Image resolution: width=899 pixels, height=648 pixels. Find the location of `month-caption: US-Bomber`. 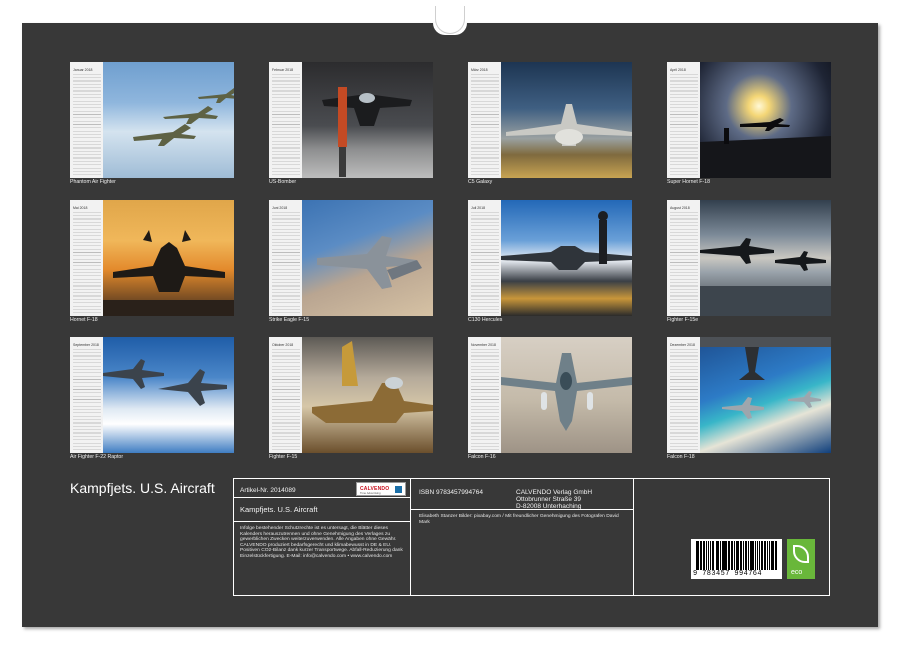

month-caption: US-Bomber is located at coordinates (282, 182).